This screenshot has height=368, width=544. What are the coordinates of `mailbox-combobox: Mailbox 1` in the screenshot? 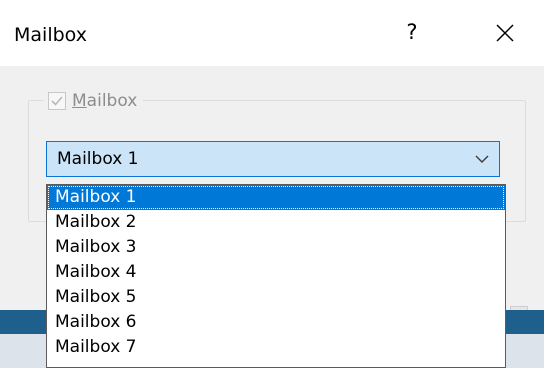 It's located at (273, 159).